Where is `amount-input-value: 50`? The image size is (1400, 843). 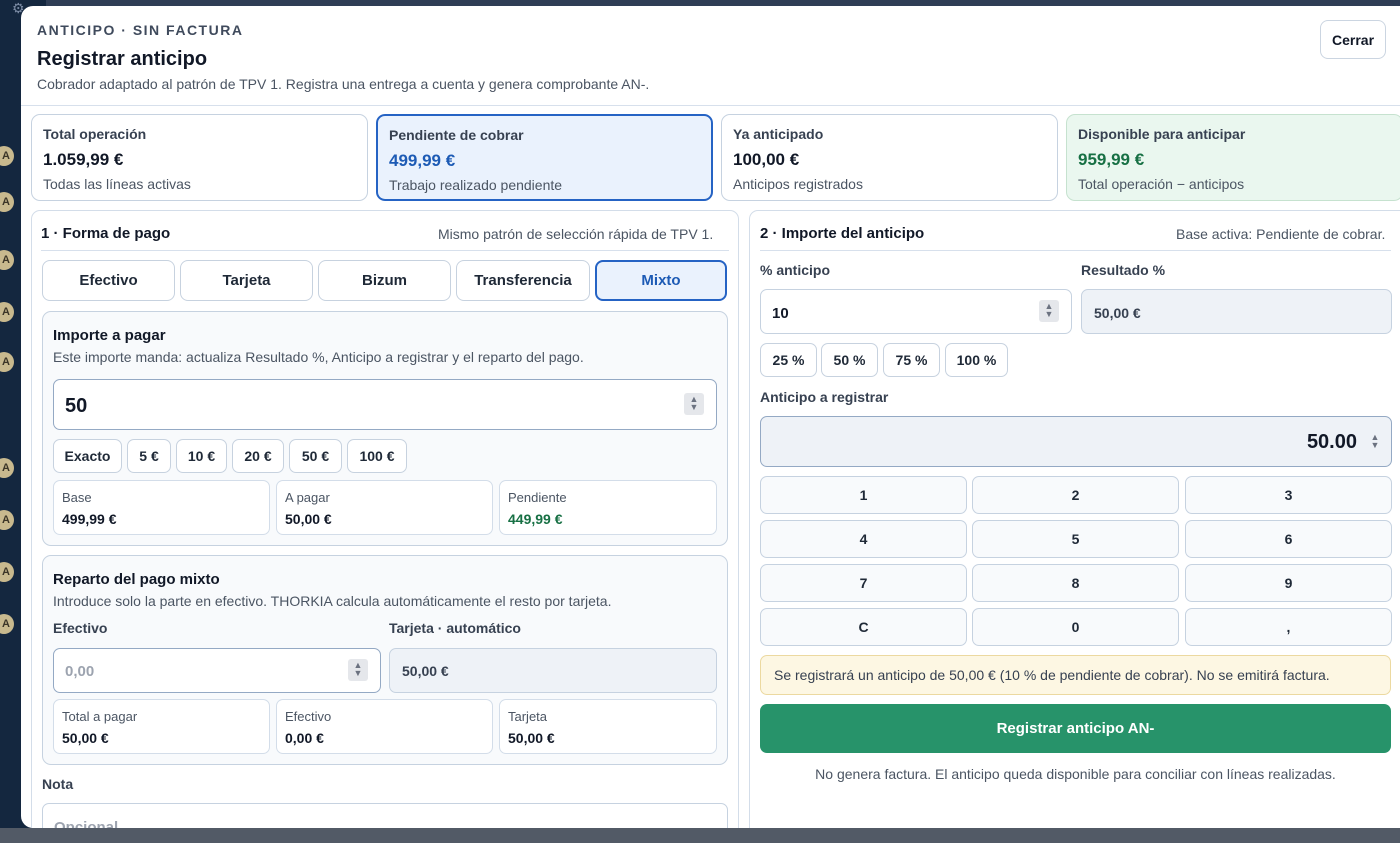 amount-input-value: 50 is located at coordinates (76, 406).